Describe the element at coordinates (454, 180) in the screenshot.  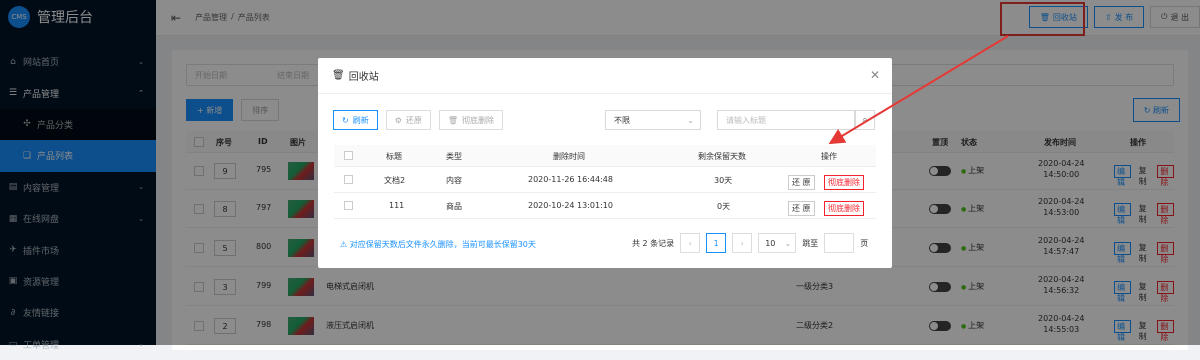
I see `row-type: 内容` at that location.